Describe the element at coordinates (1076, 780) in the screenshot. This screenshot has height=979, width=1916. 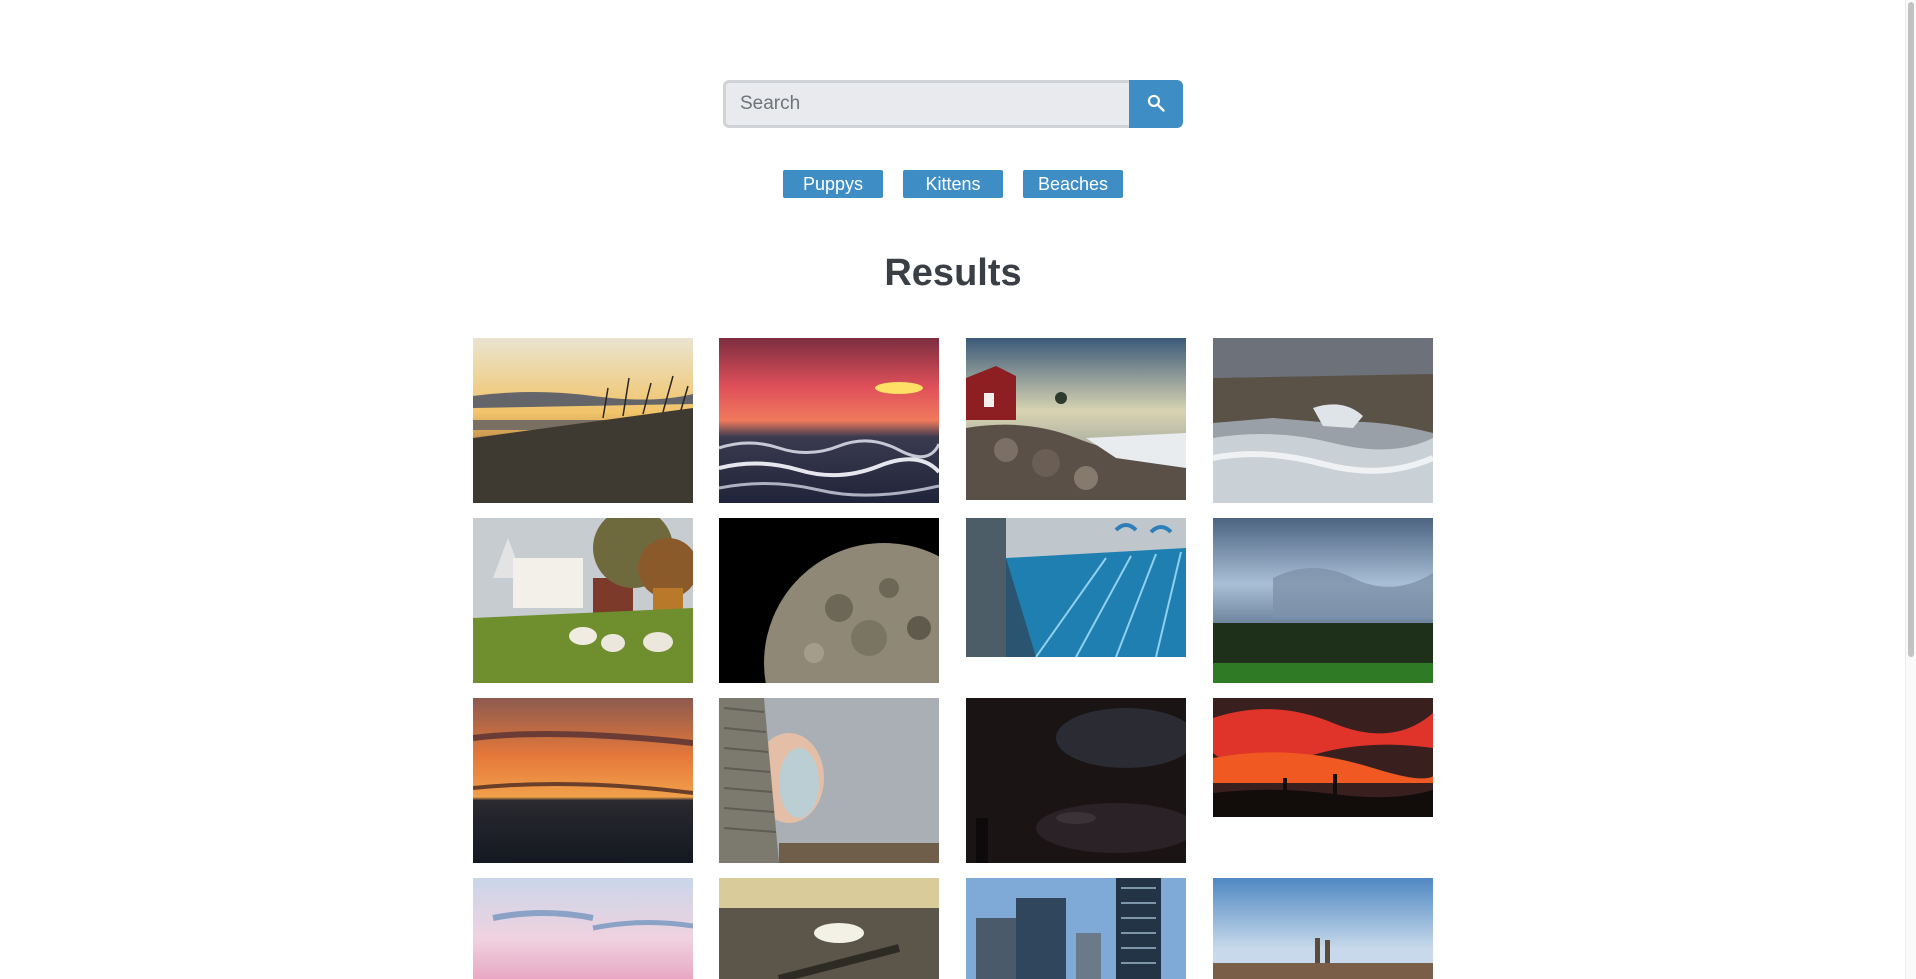
I see `result-image-dark-night-sky` at that location.